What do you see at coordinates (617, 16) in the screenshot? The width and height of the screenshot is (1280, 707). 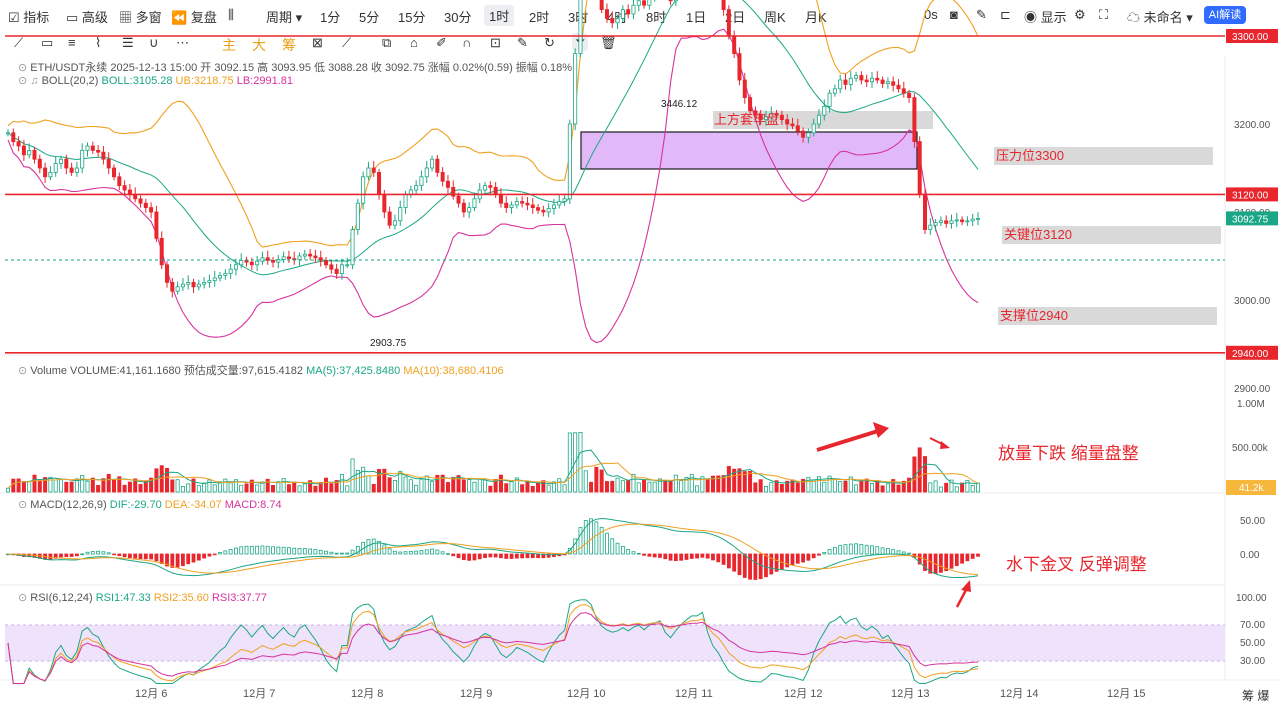 I see `tb-4h: 4时` at bounding box center [617, 16].